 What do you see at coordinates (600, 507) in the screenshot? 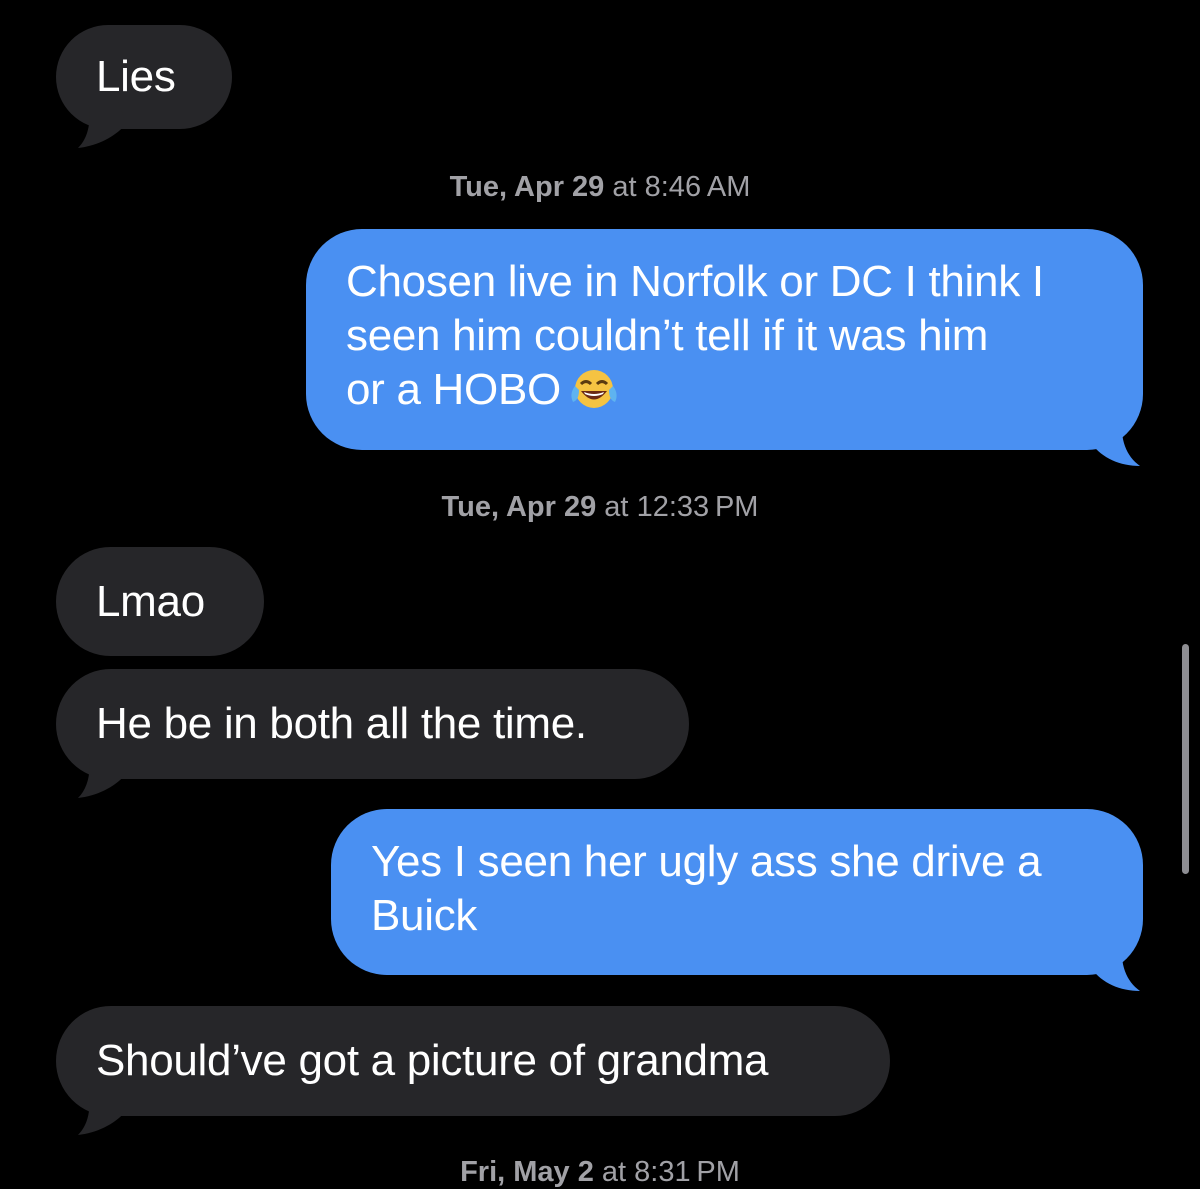
I see `timestamp: Tue, Apr 29 at 12:33 PM` at bounding box center [600, 507].